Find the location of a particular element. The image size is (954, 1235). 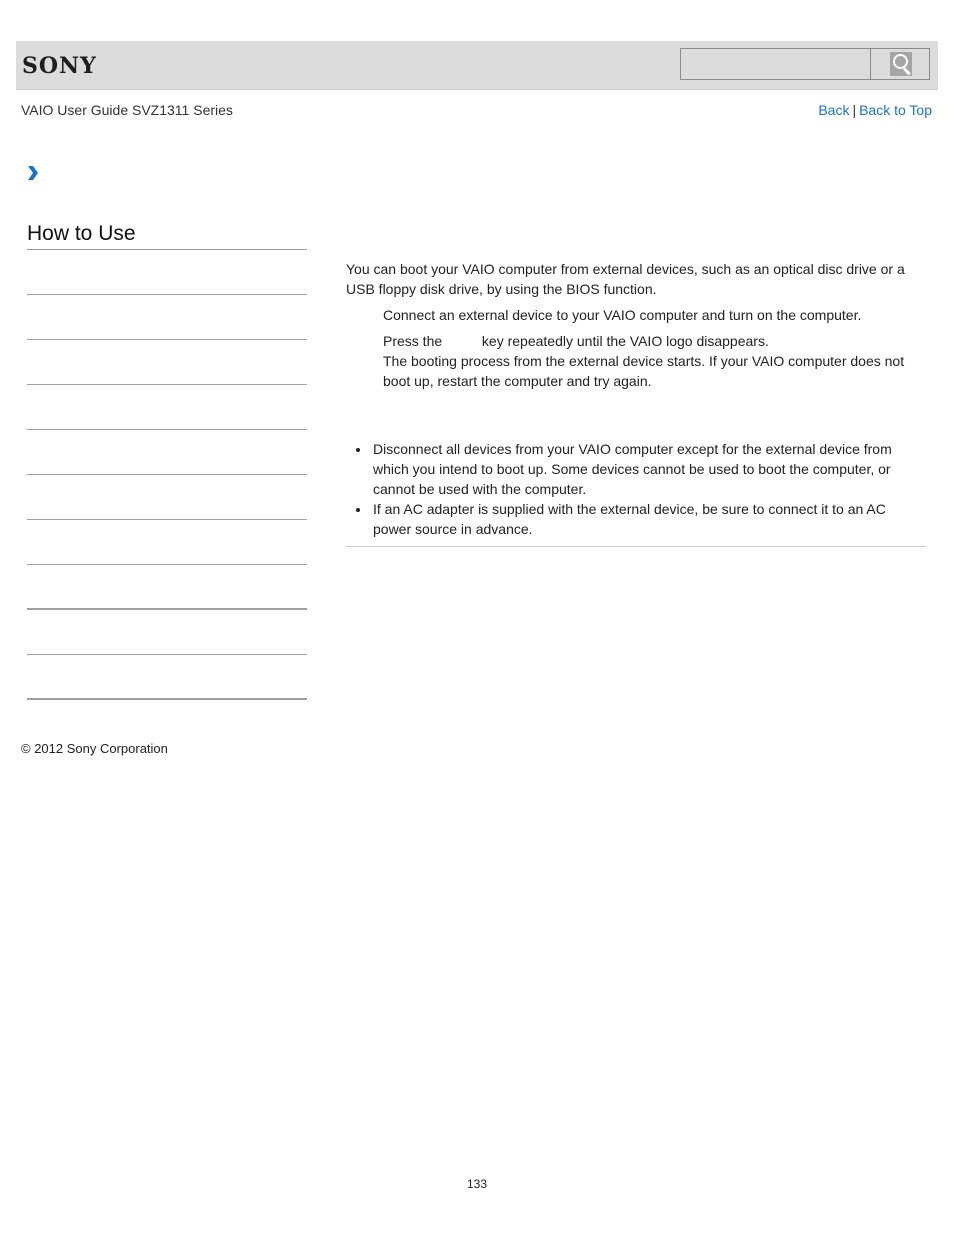

header-bar: SONY is located at coordinates (477, 65).